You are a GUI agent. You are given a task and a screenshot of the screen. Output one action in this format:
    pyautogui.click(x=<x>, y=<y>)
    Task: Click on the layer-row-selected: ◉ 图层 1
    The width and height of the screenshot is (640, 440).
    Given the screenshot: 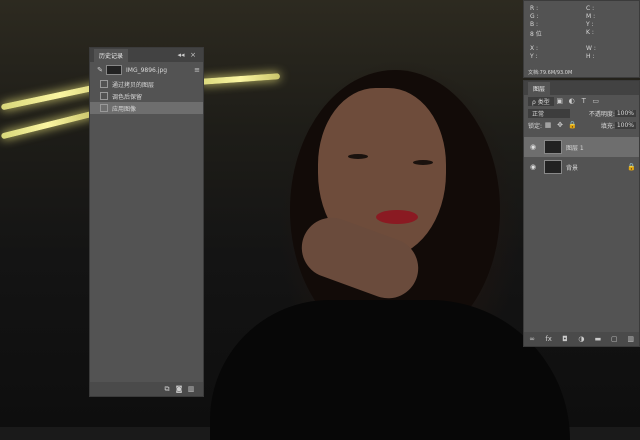 What is the action you would take?
    pyautogui.click(x=581, y=147)
    